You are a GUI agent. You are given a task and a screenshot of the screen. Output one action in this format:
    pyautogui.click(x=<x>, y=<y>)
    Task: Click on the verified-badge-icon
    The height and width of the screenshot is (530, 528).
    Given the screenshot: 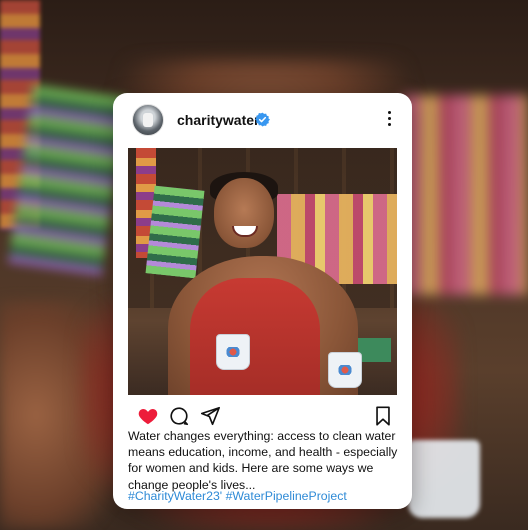 What is the action you would take?
    pyautogui.click(x=262, y=119)
    